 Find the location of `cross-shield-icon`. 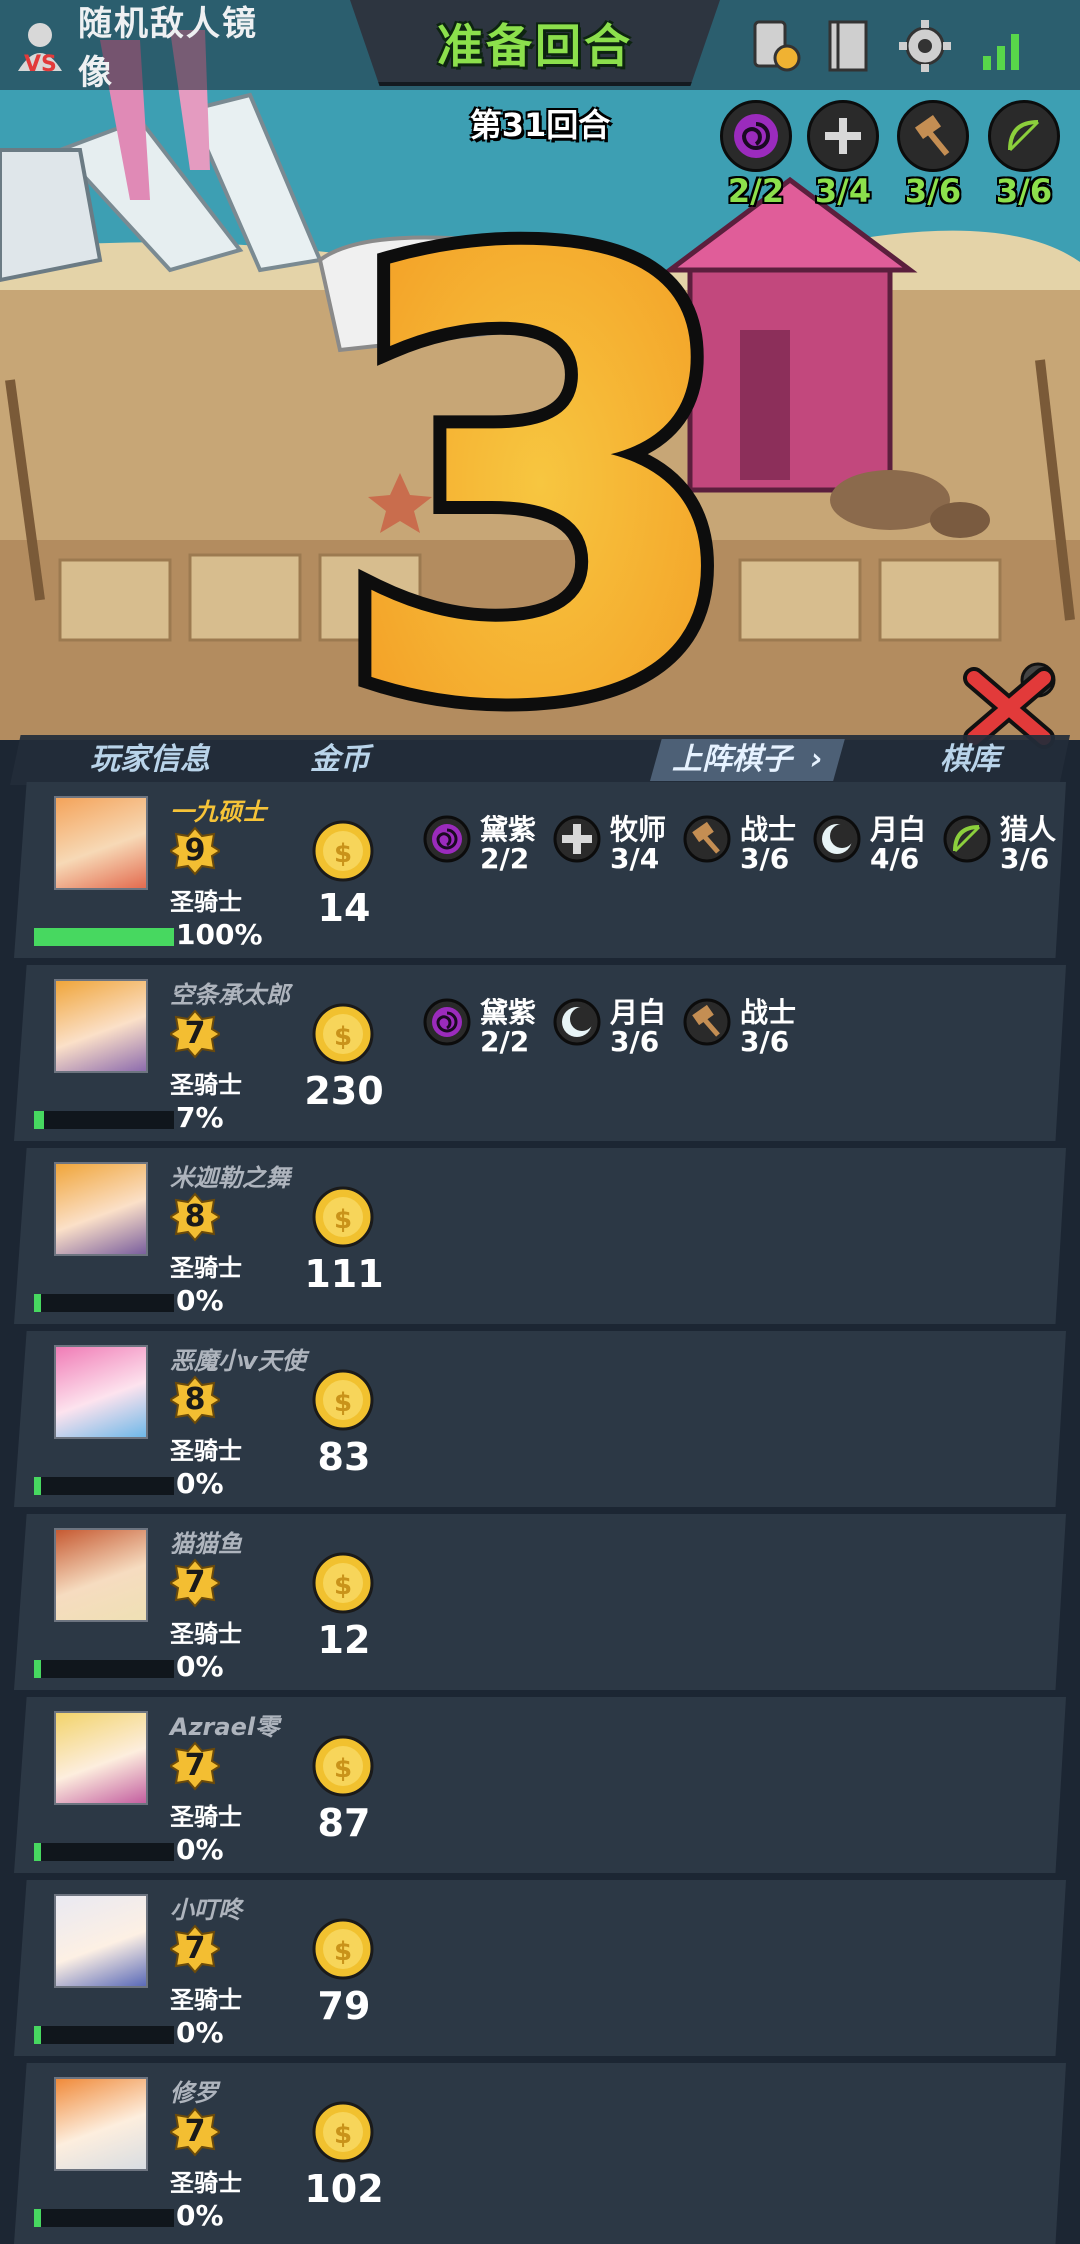

cross-shield-icon is located at coordinates (577, 839).